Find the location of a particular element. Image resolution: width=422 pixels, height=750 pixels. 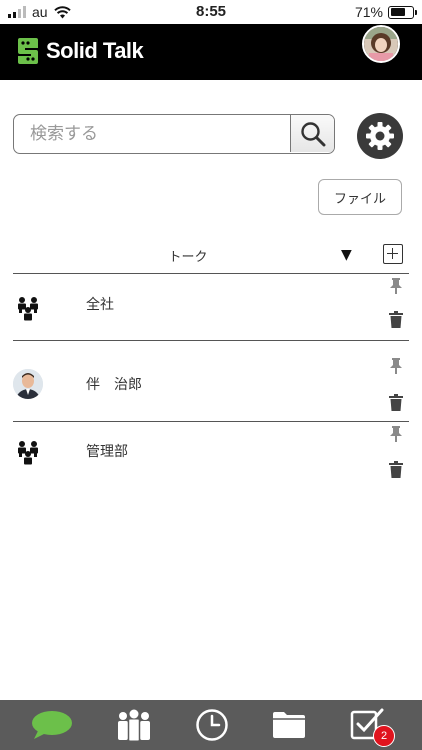

file-button: ファイル is located at coordinates (360, 197).